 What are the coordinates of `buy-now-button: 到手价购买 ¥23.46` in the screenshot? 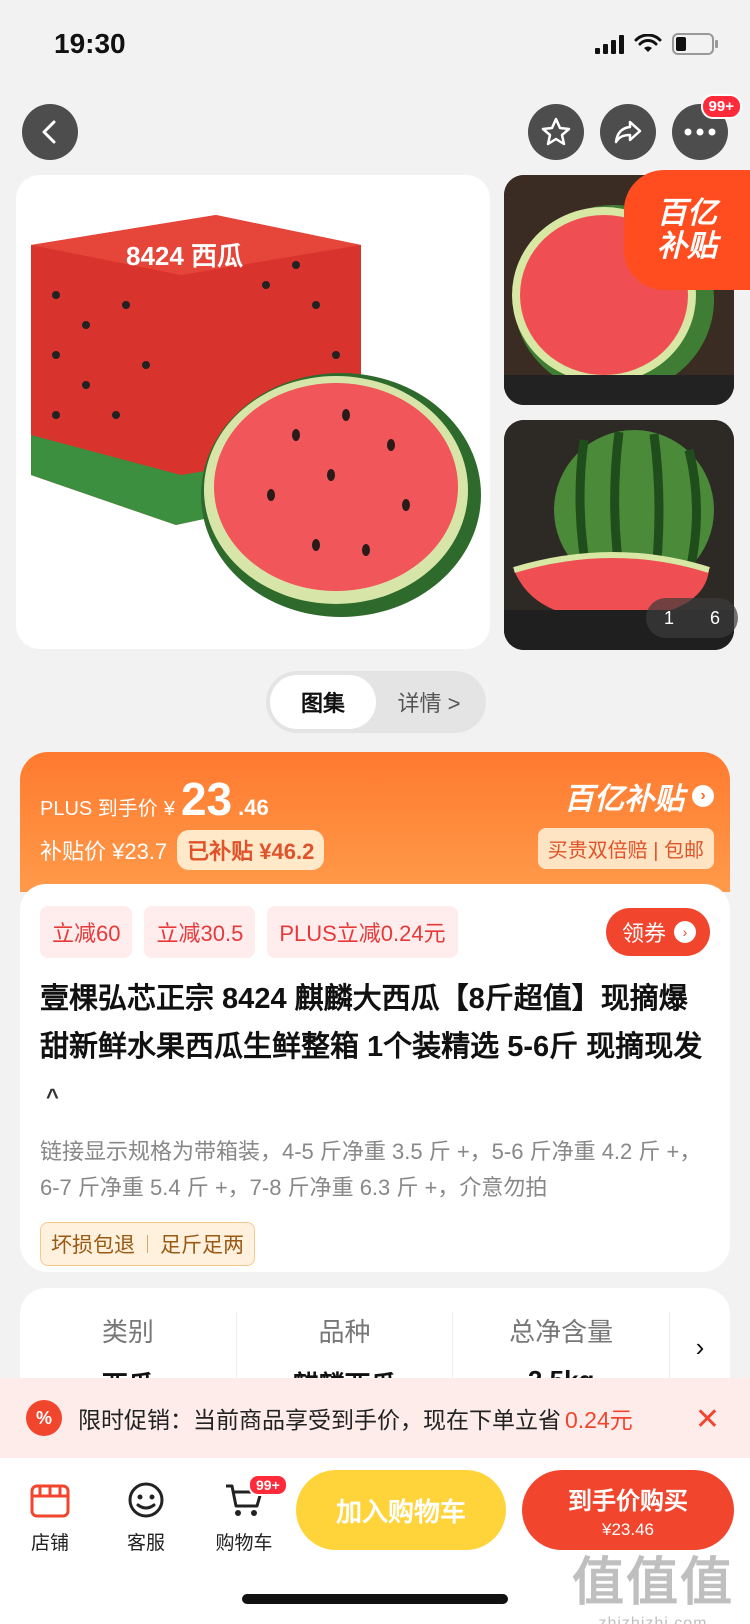 It's located at (628, 1510).